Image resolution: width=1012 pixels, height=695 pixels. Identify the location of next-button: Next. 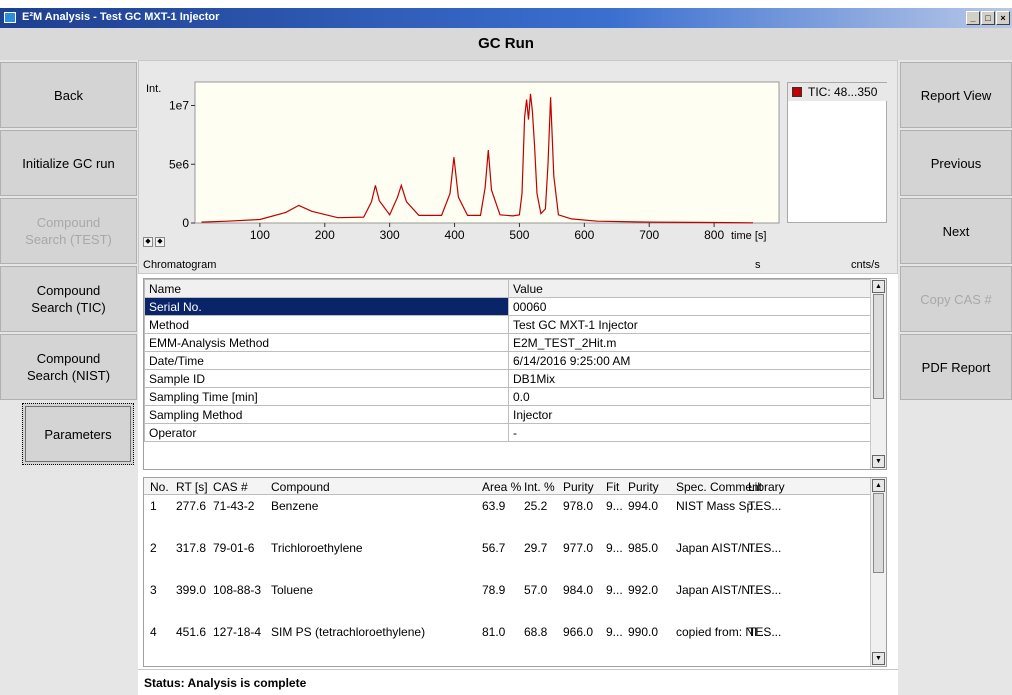
(956, 231).